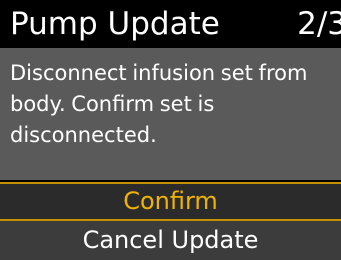 The image size is (341, 260). Describe the element at coordinates (115, 24) in the screenshot. I see `screen-title: Pump Update` at that location.